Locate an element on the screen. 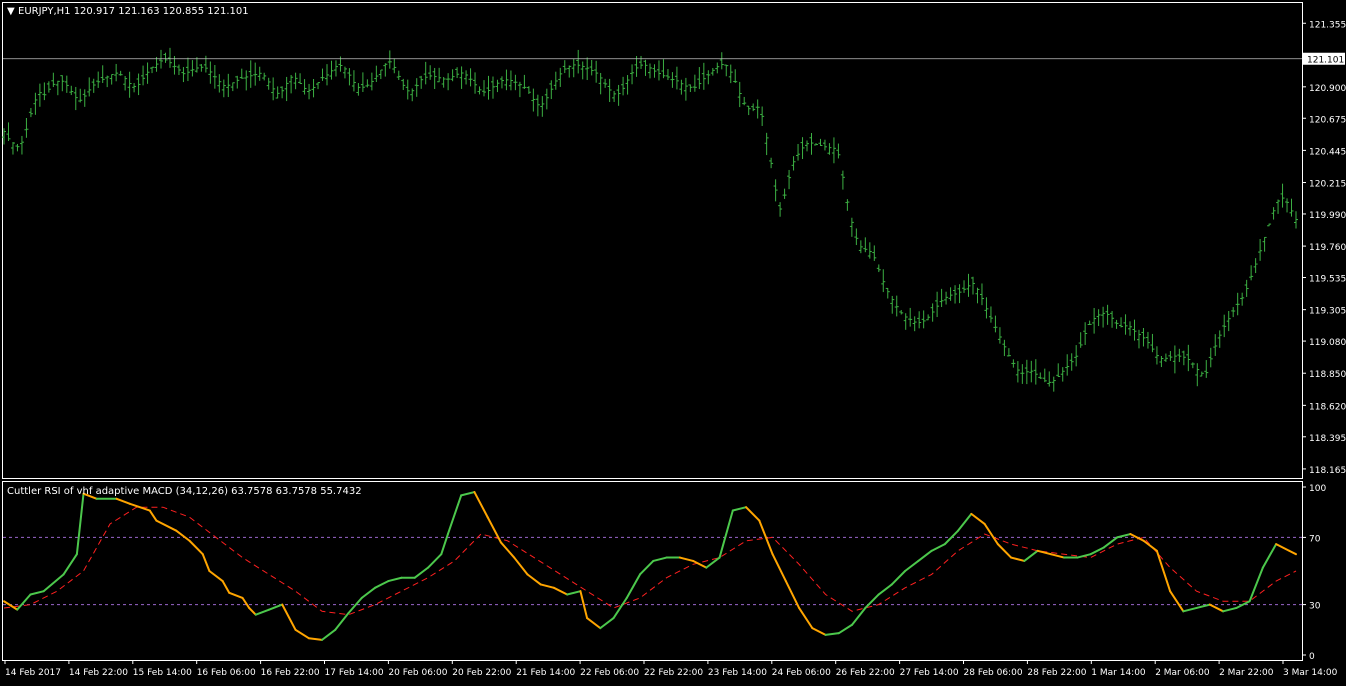 The width and height of the screenshot is (1346, 686). price-tick-label: 120.445 is located at coordinates (1327, 152).